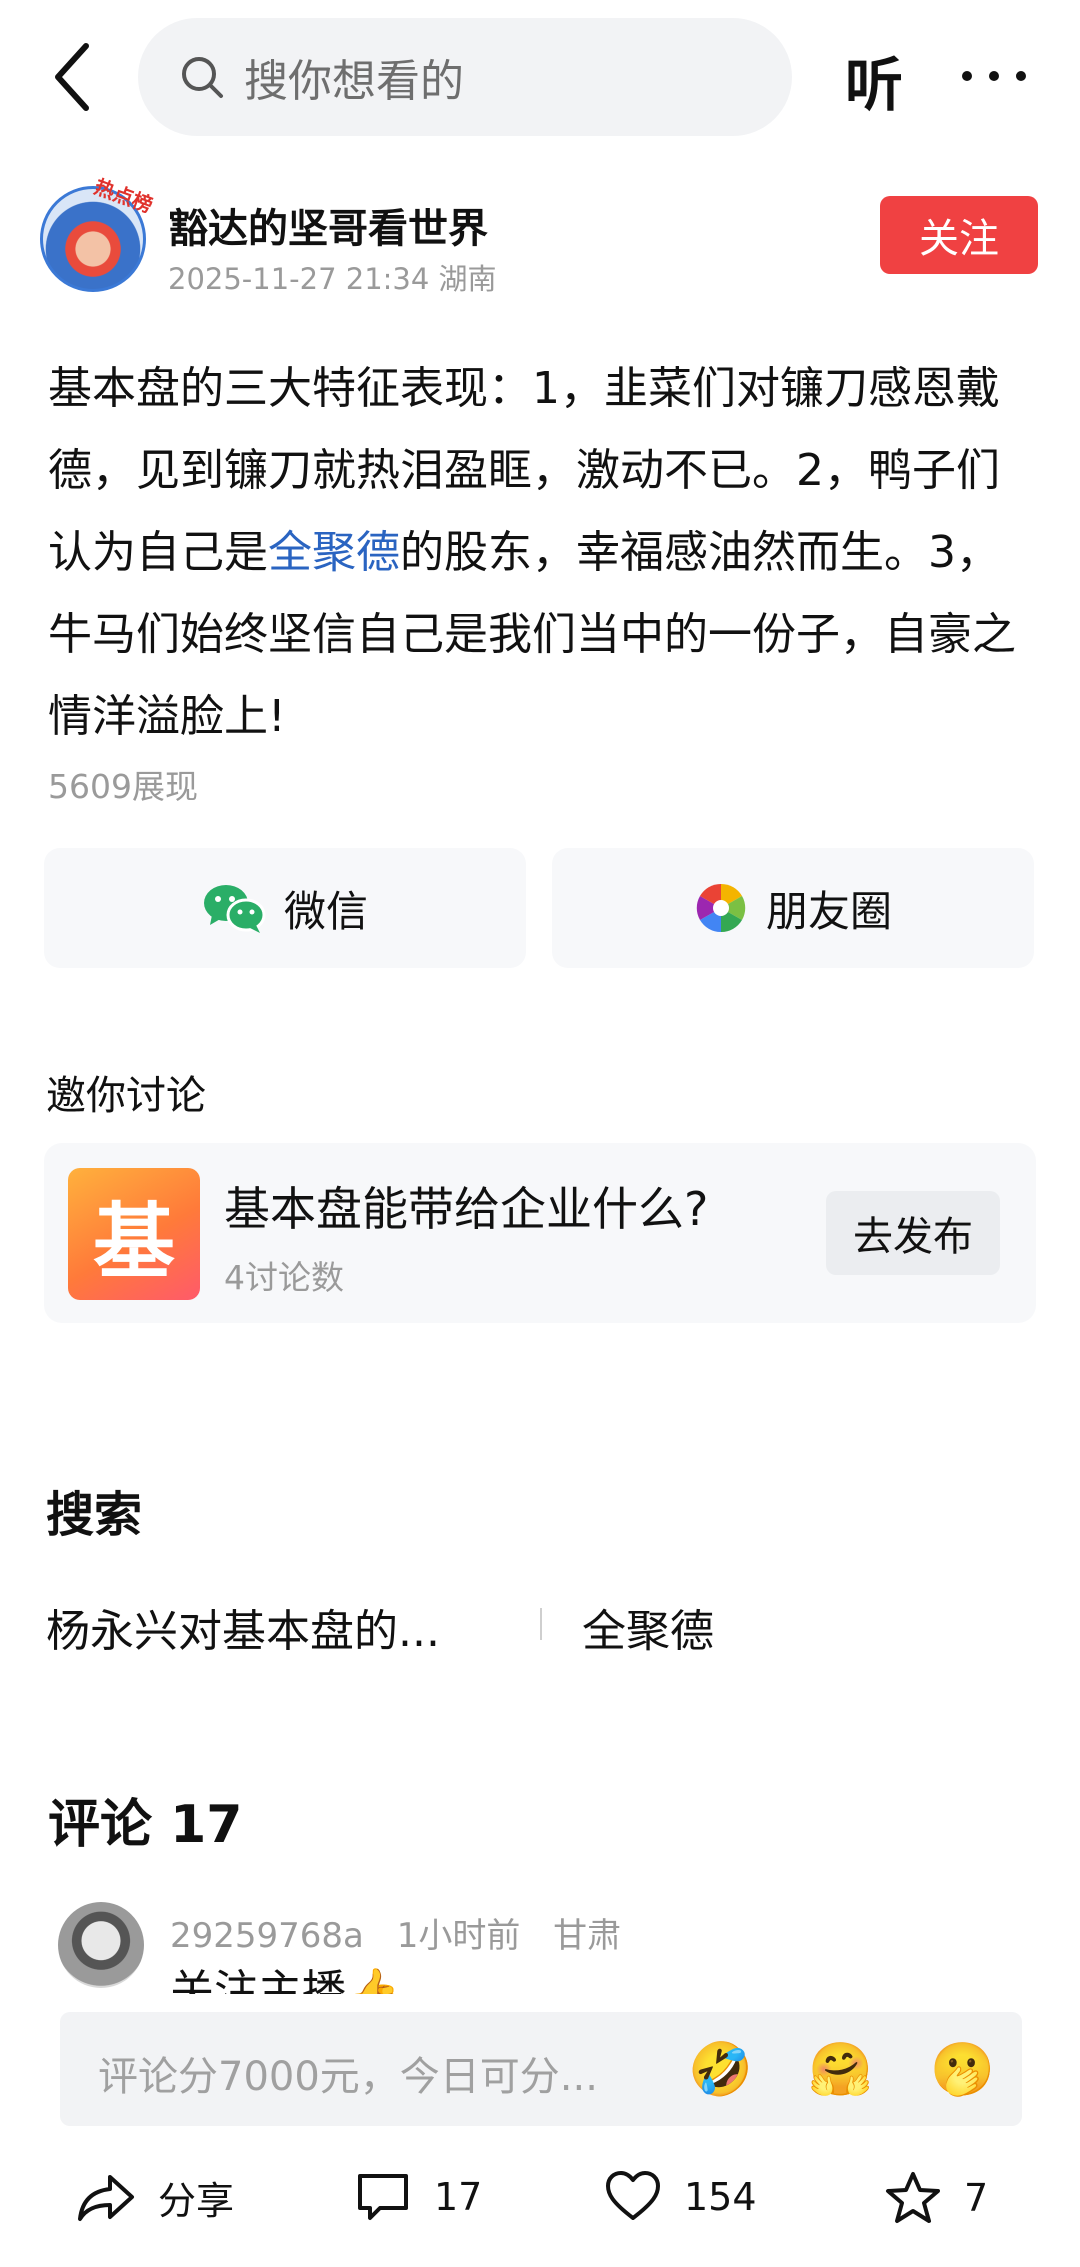 The image size is (1080, 2267). What do you see at coordinates (418, 2197) in the screenshot?
I see `comment-button: 17` at bounding box center [418, 2197].